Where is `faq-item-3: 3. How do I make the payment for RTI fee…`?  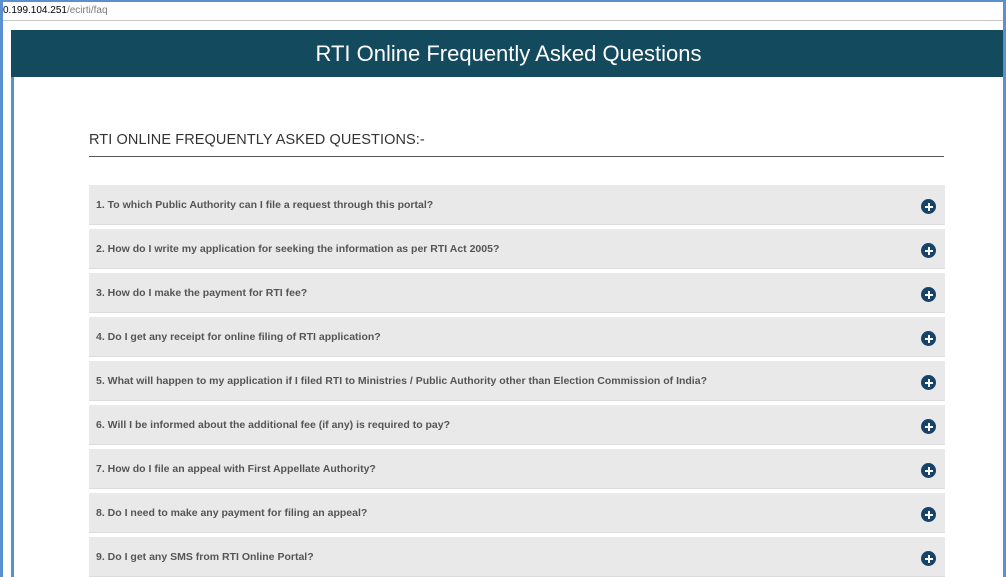 faq-item-3: 3. How do I make the payment for RTI fee… is located at coordinates (517, 293).